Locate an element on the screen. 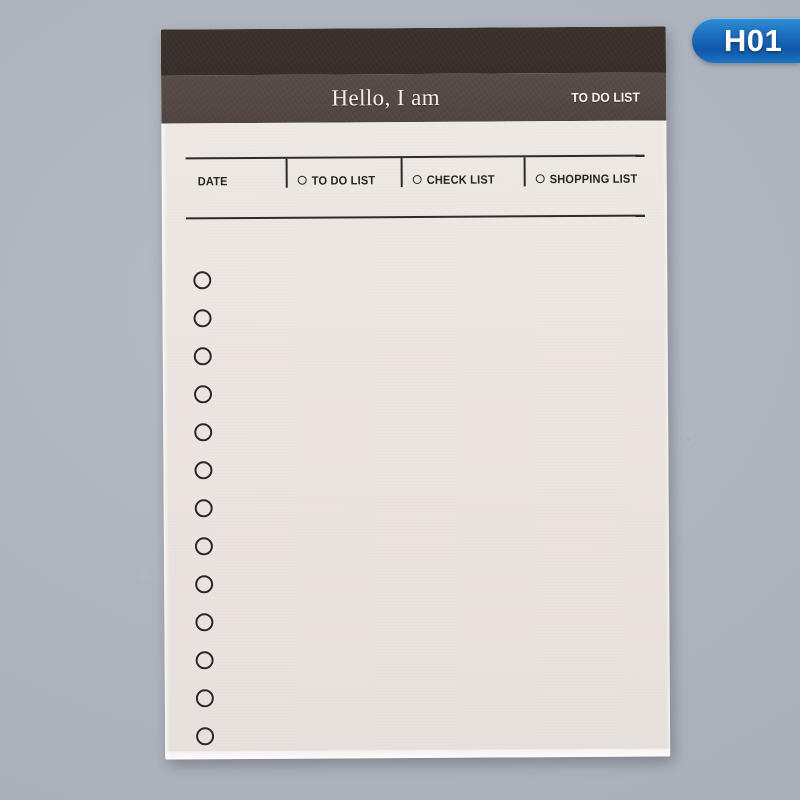  column-header-table: DATE TO DO LIST CHECK LIST SHOPPING LIST is located at coordinates (415, 187).